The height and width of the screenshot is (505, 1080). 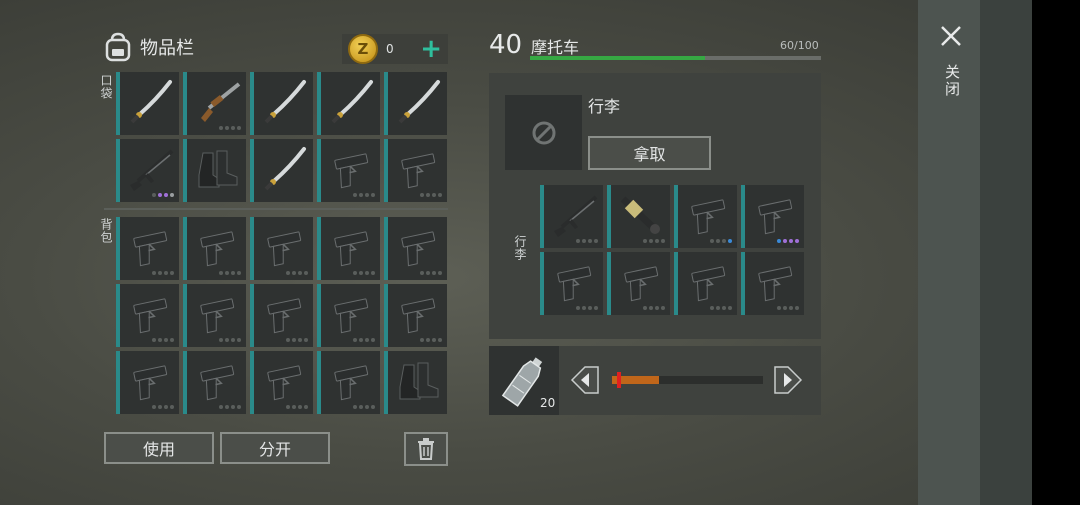 I want to click on take-button: 拿取, so click(x=649, y=153).